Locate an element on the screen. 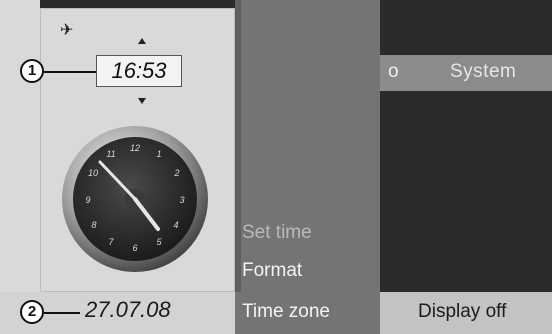  menu-shade is located at coordinates (238, 146).